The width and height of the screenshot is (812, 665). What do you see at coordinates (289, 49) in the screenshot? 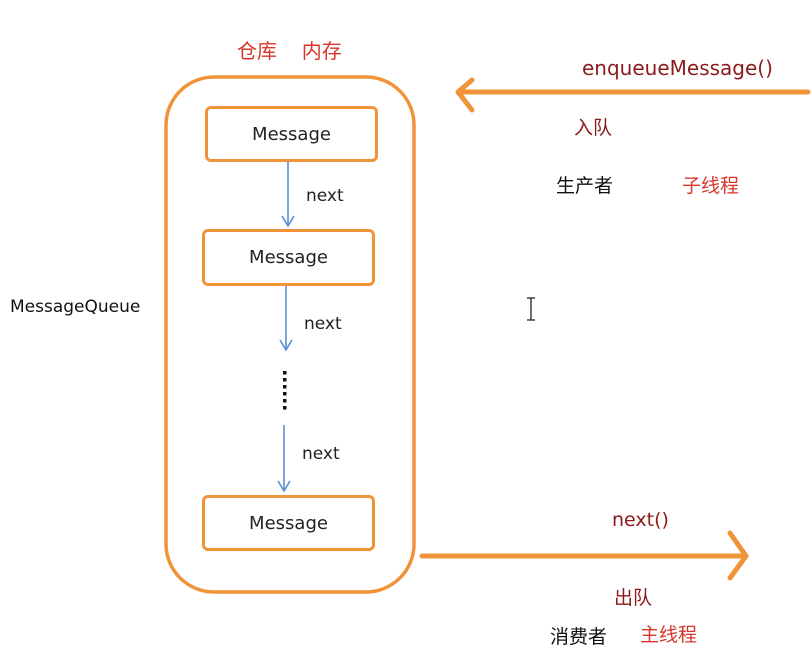
I see `container-title: 仓库 内存` at bounding box center [289, 49].